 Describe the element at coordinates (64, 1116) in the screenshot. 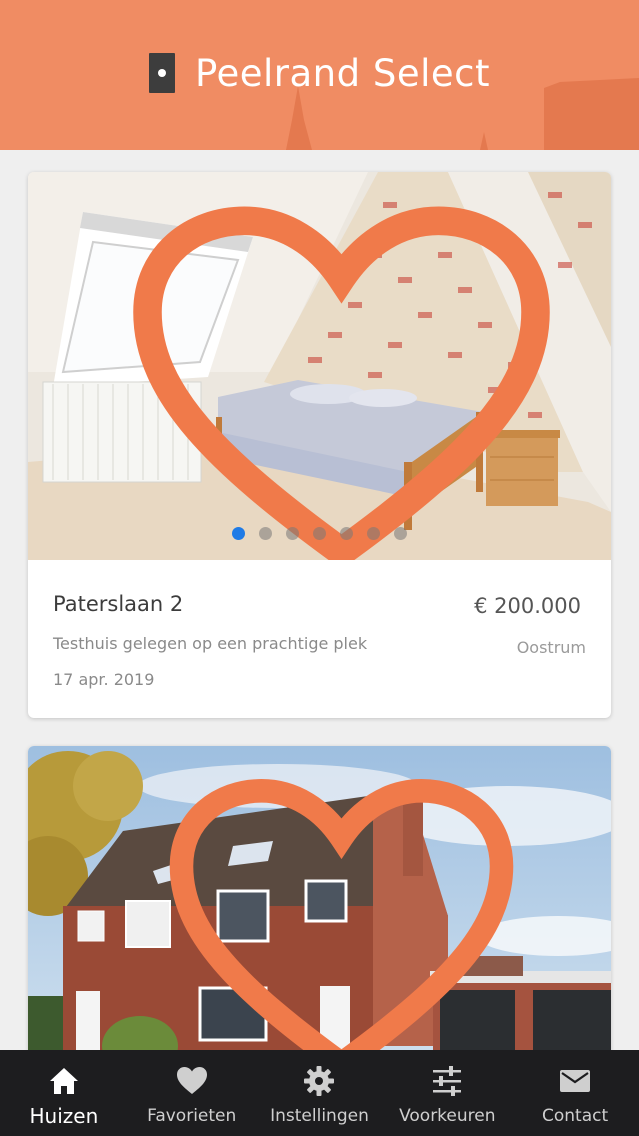

I see `nav-label-huizen: Huizen` at that location.